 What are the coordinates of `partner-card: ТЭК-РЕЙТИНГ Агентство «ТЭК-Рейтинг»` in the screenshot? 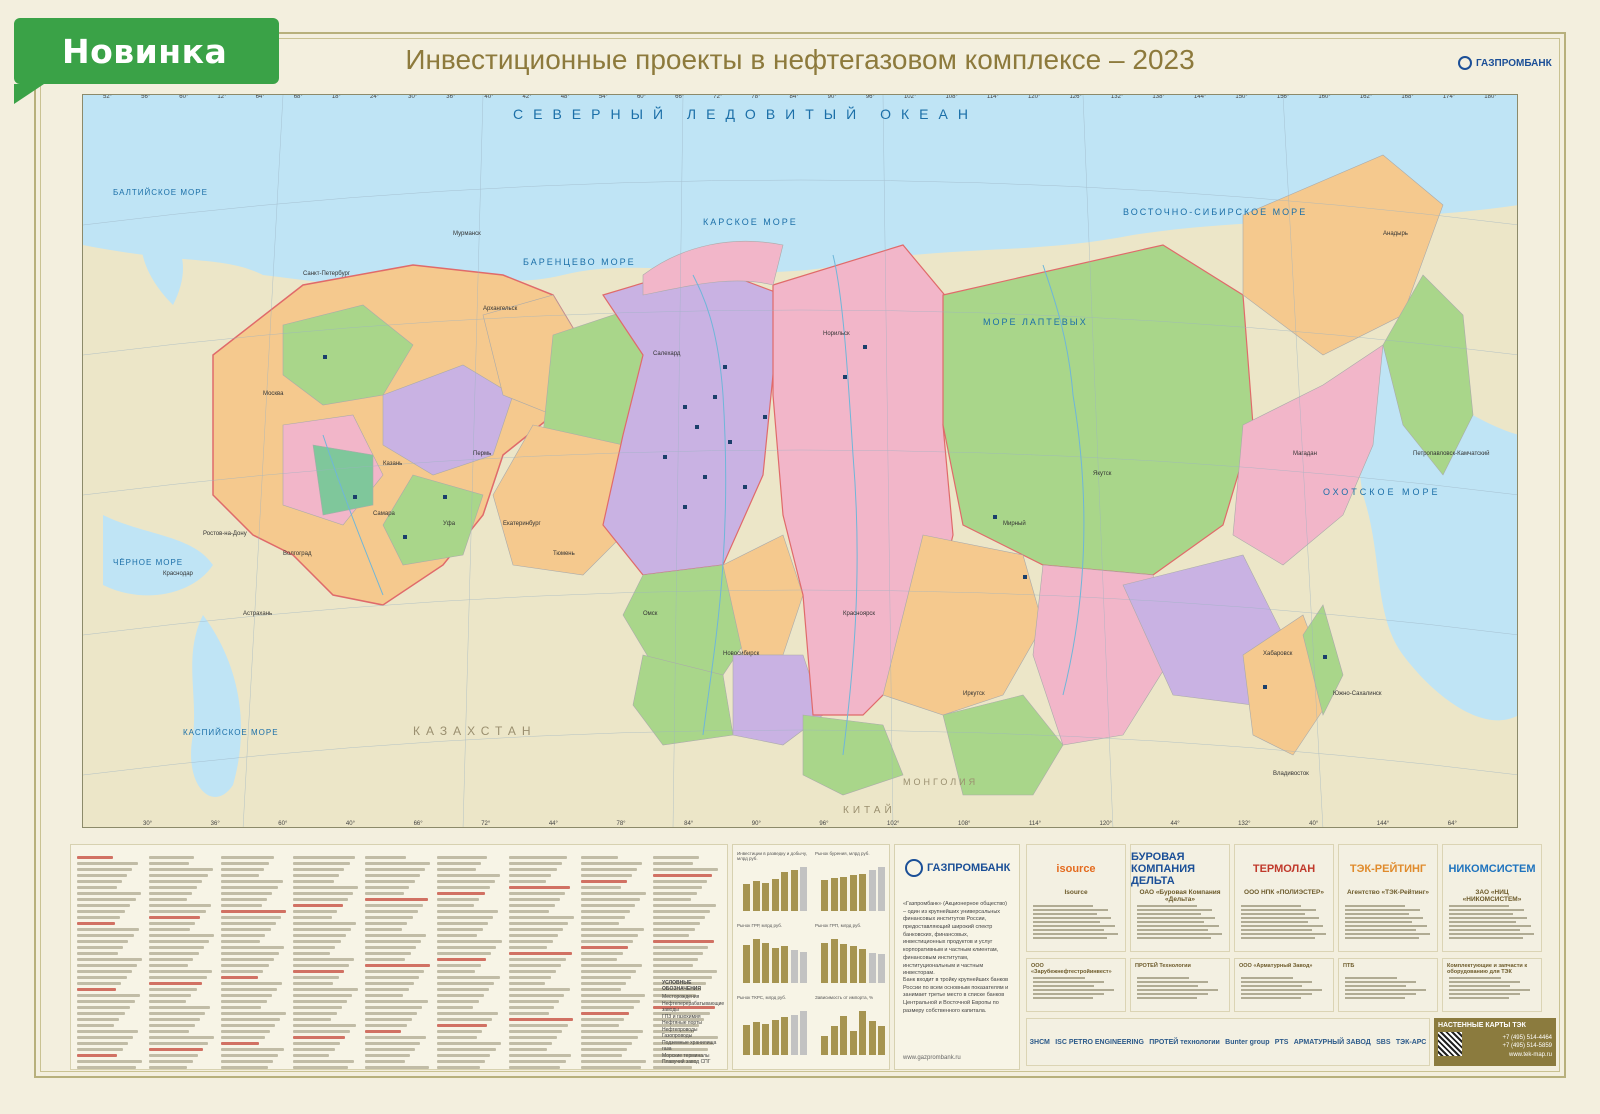 It's located at (1388, 898).